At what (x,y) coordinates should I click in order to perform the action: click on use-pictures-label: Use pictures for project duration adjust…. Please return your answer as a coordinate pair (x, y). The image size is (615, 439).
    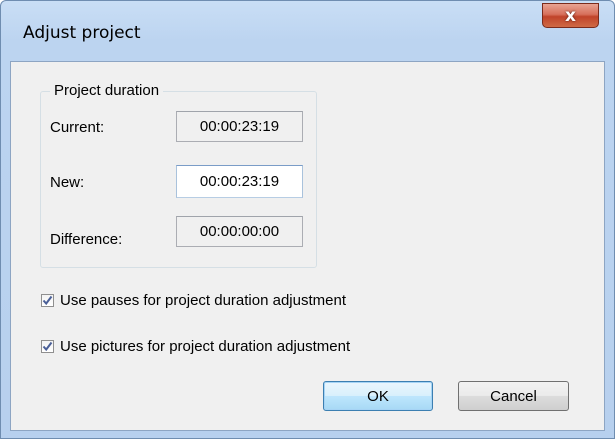
    Looking at the image, I should click on (205, 346).